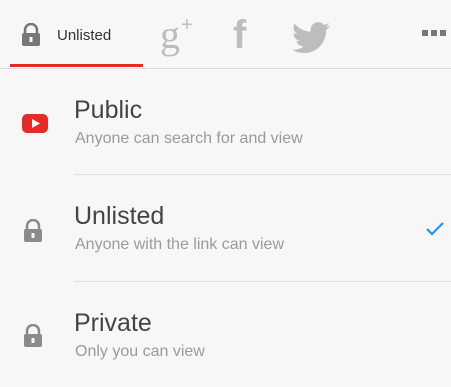 The width and height of the screenshot is (451, 387). What do you see at coordinates (170, 34) in the screenshot?
I see `google-plus-glyph: g` at bounding box center [170, 34].